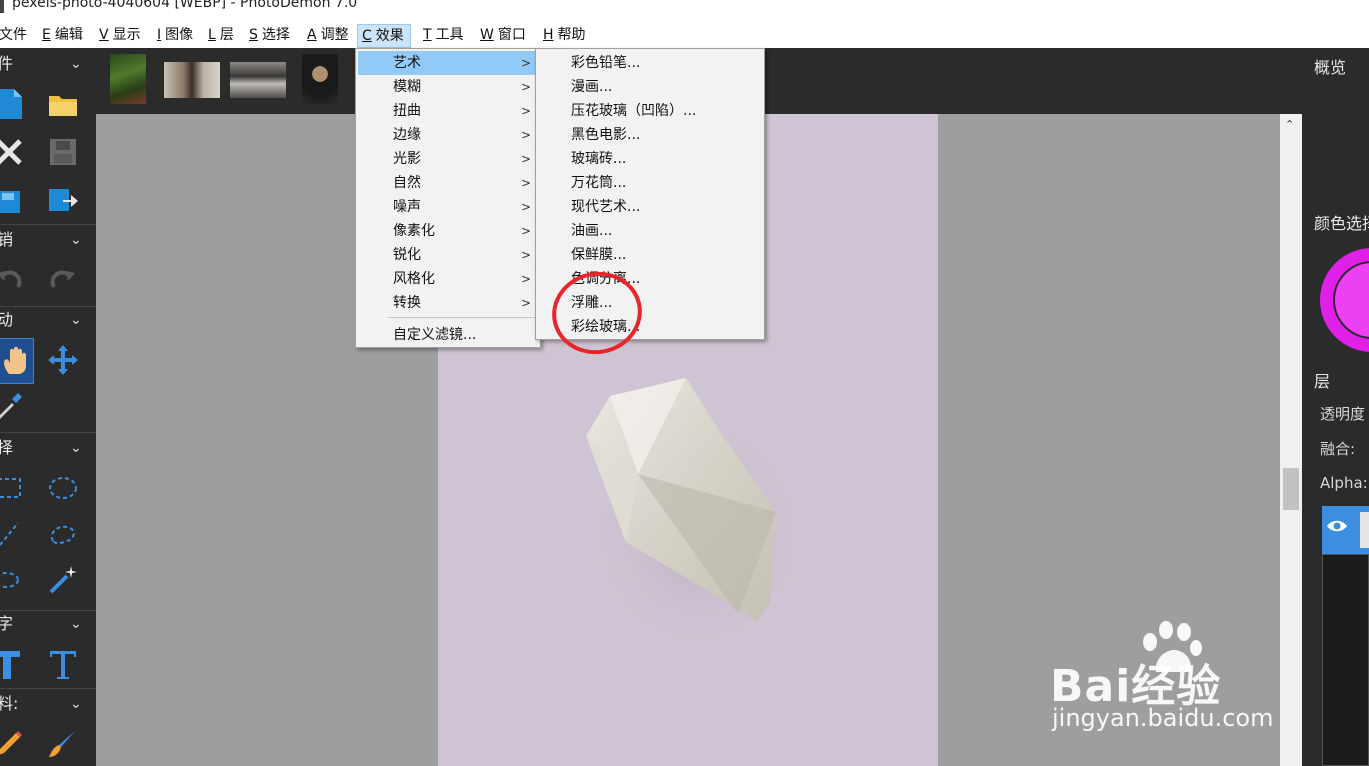 The height and width of the screenshot is (766, 1369). Describe the element at coordinates (414, 231) in the screenshot. I see `menu-item-label: 像素化` at that location.